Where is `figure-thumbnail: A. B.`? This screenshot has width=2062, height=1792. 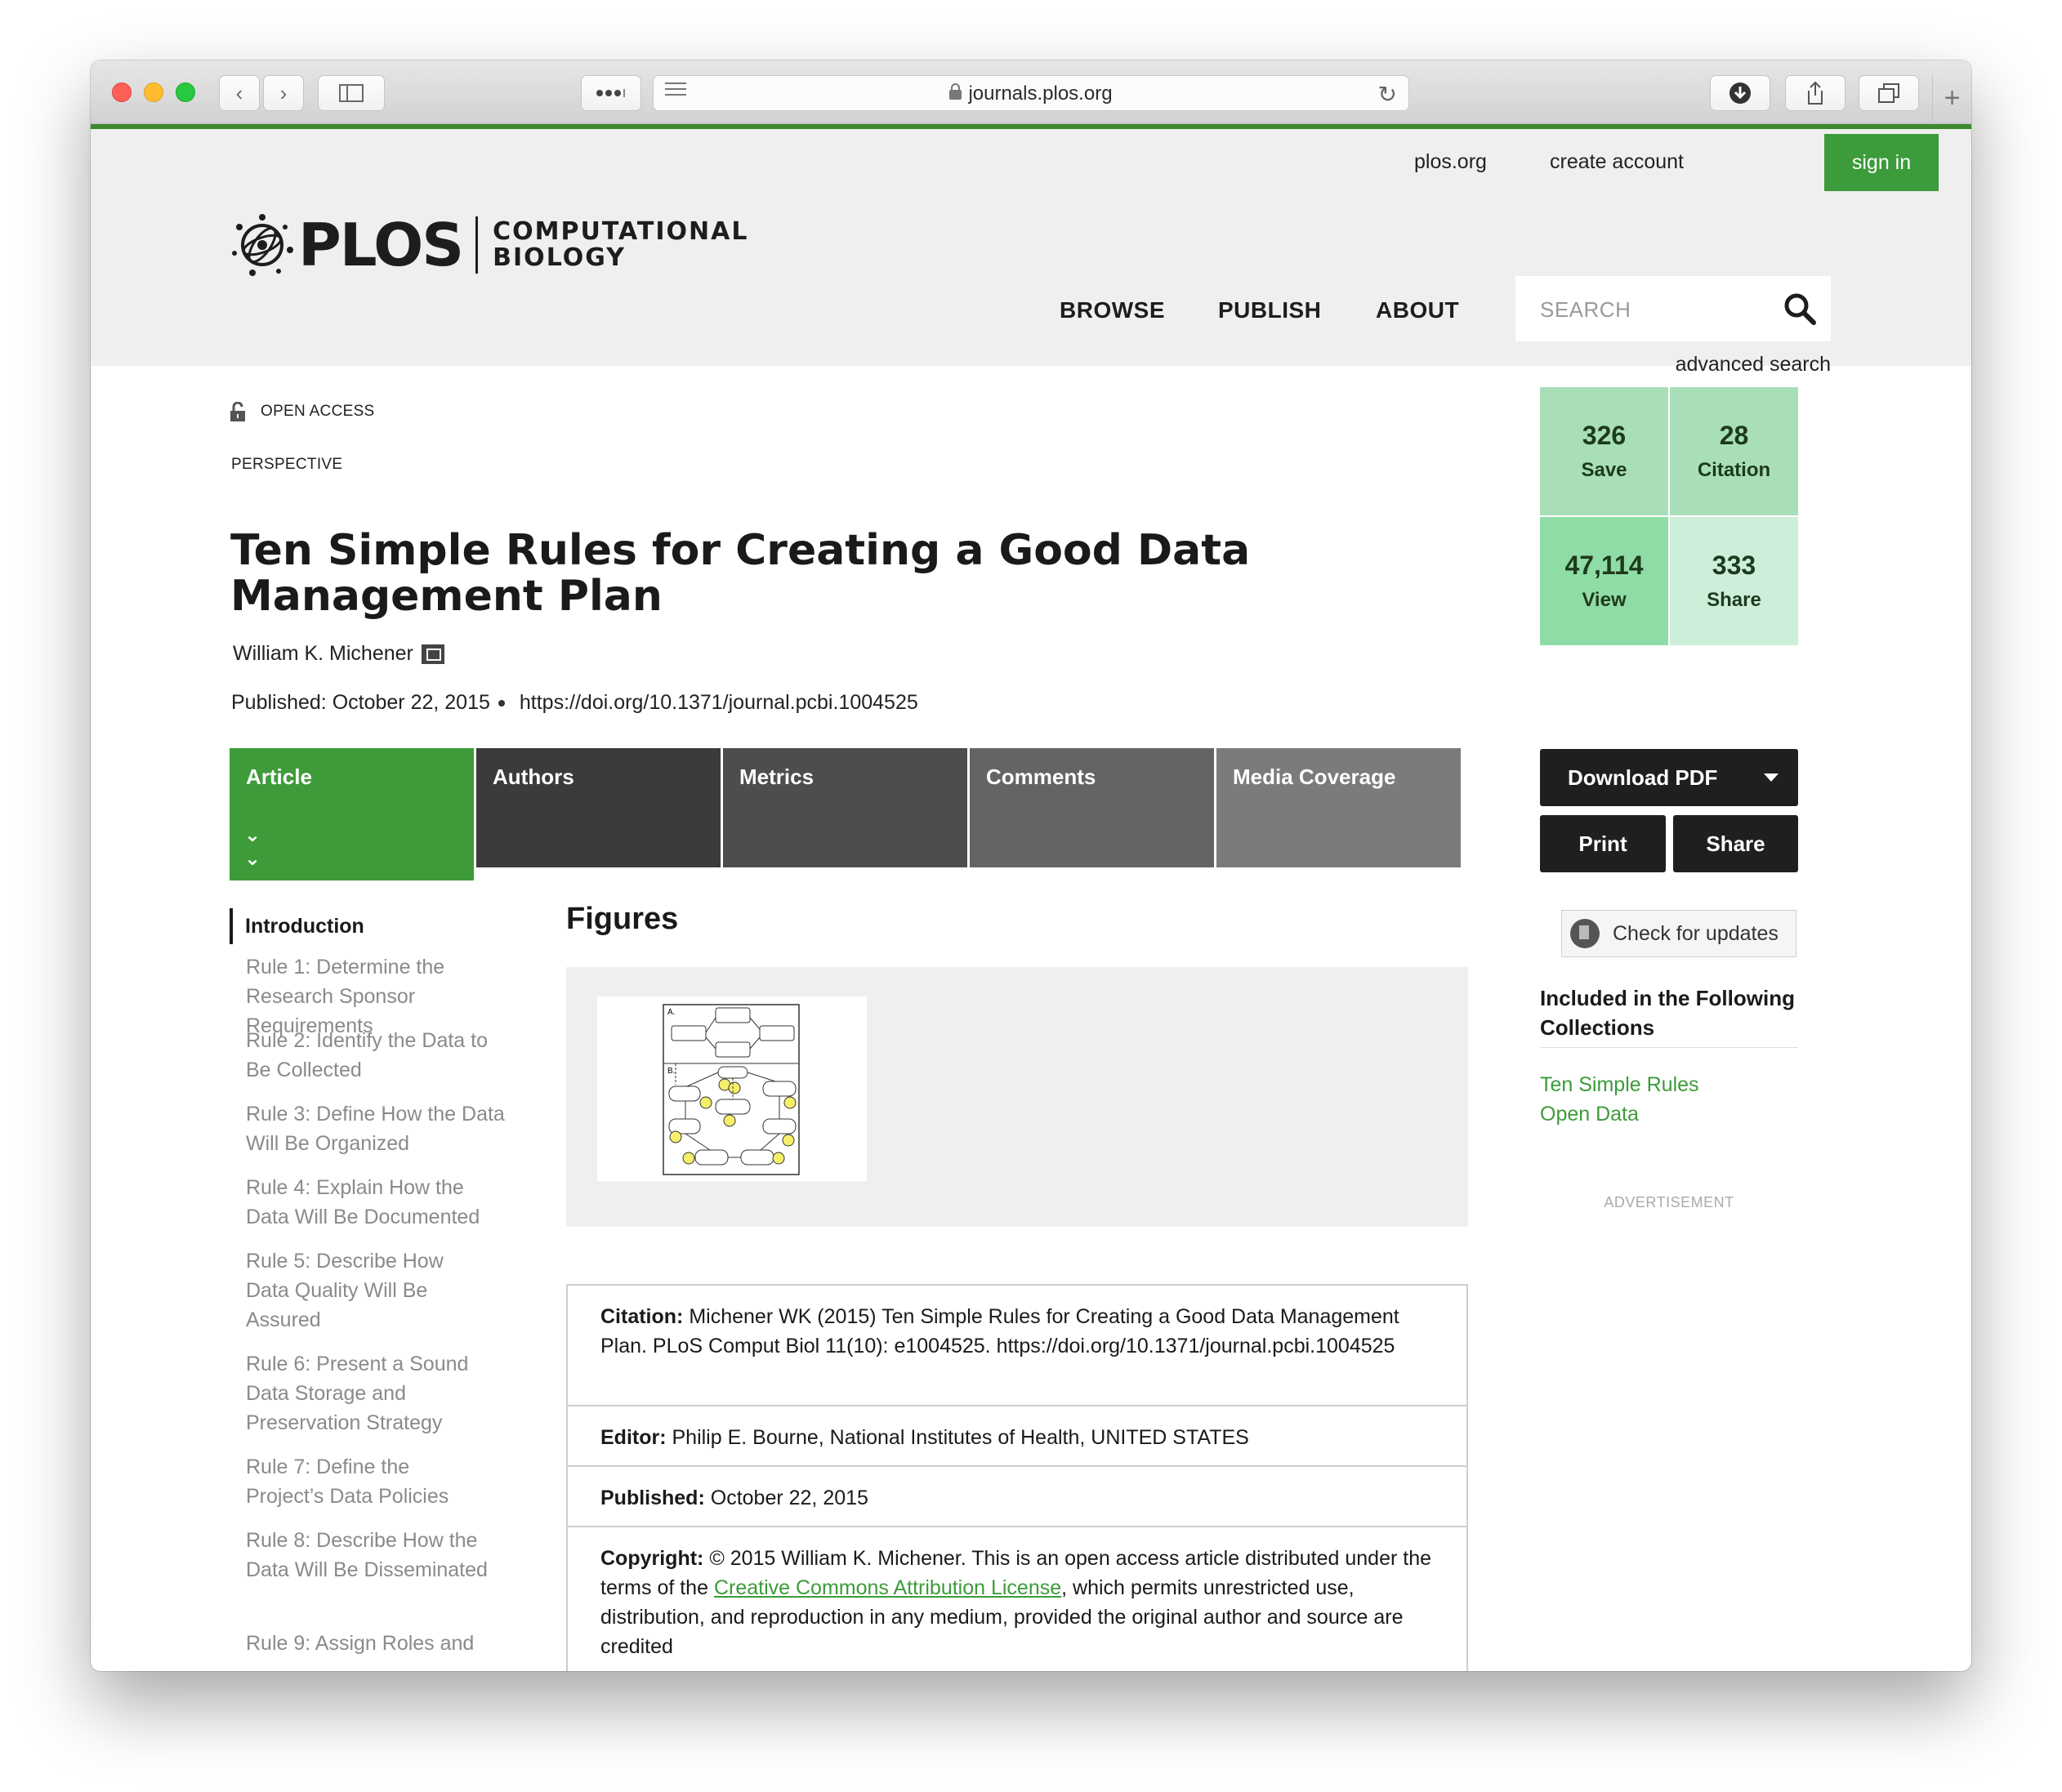 figure-thumbnail: A. B. is located at coordinates (732, 1088).